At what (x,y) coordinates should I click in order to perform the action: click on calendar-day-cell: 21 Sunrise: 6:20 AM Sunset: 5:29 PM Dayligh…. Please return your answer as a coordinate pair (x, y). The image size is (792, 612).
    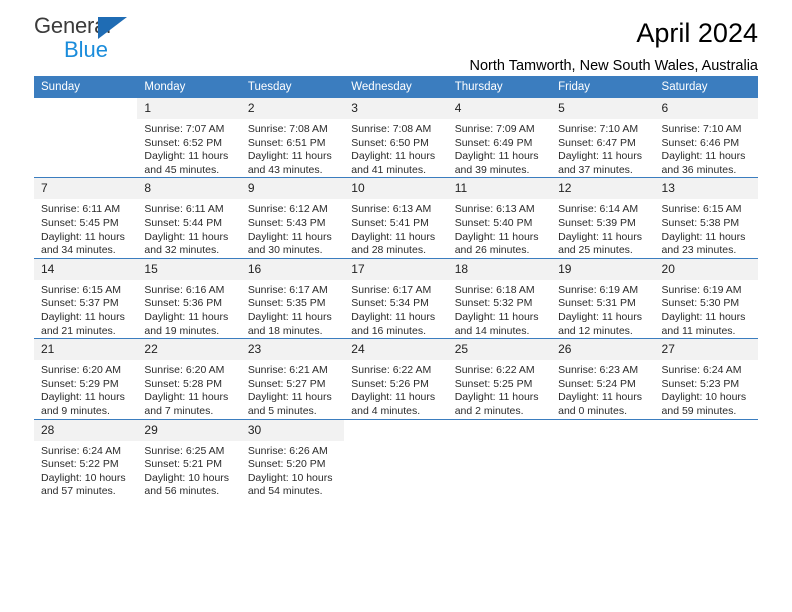
    Looking at the image, I should click on (86, 378).